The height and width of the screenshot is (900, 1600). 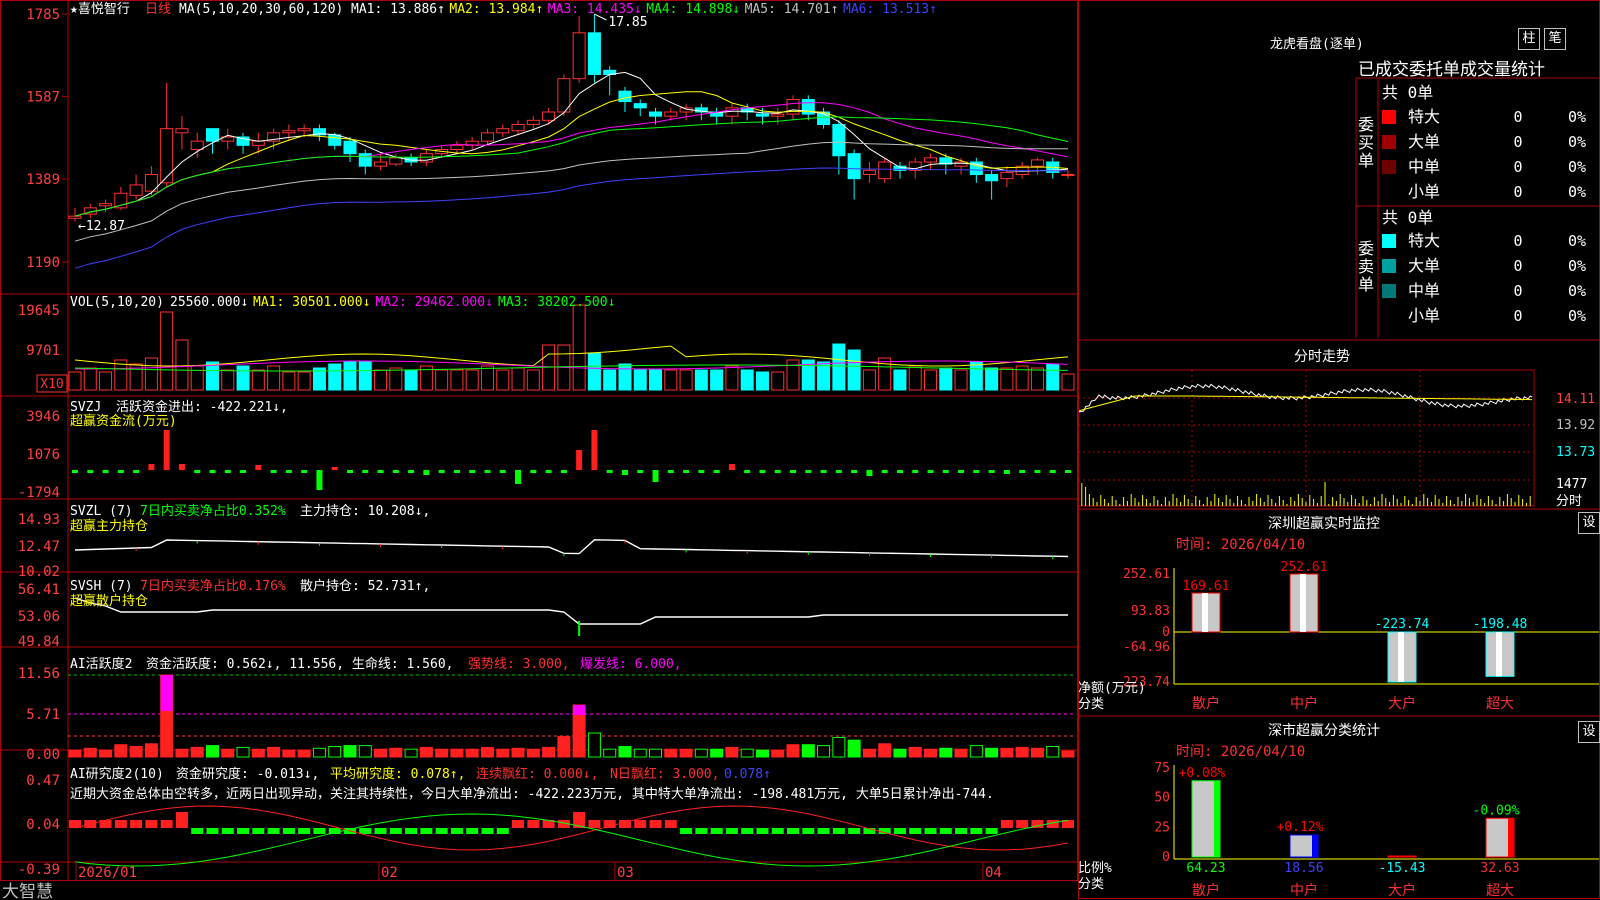 I want to click on sz-monitor-settings-button: 设, so click(x=1589, y=523).